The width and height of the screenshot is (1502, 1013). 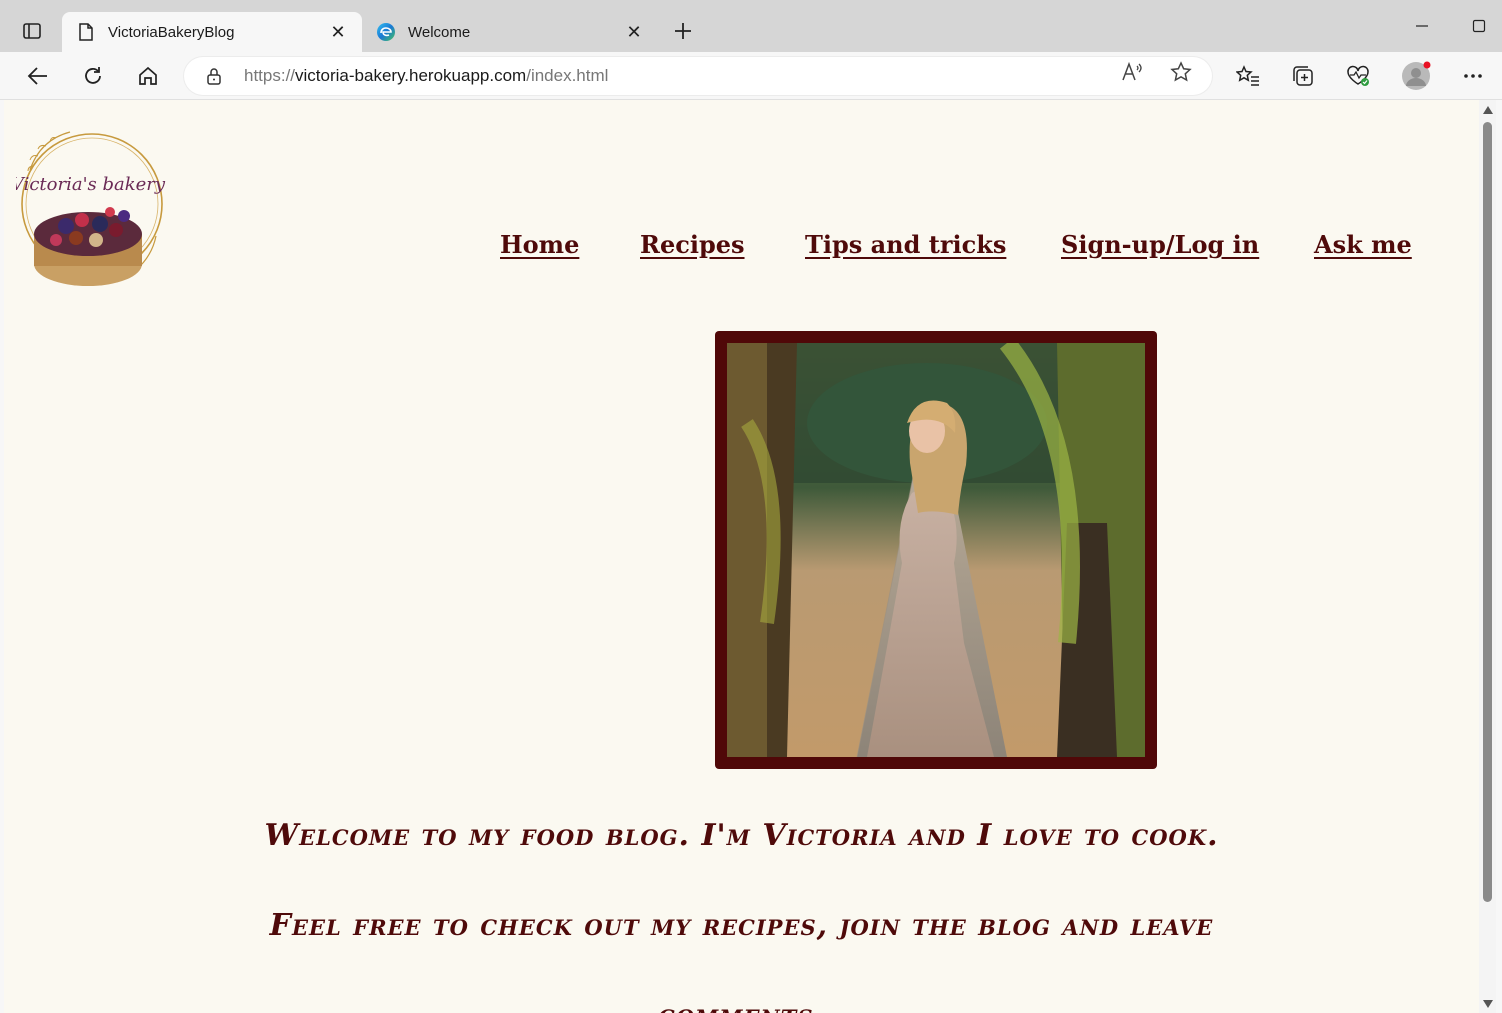 What do you see at coordinates (439, 32) in the screenshot?
I see `tab-title: Welcome` at bounding box center [439, 32].